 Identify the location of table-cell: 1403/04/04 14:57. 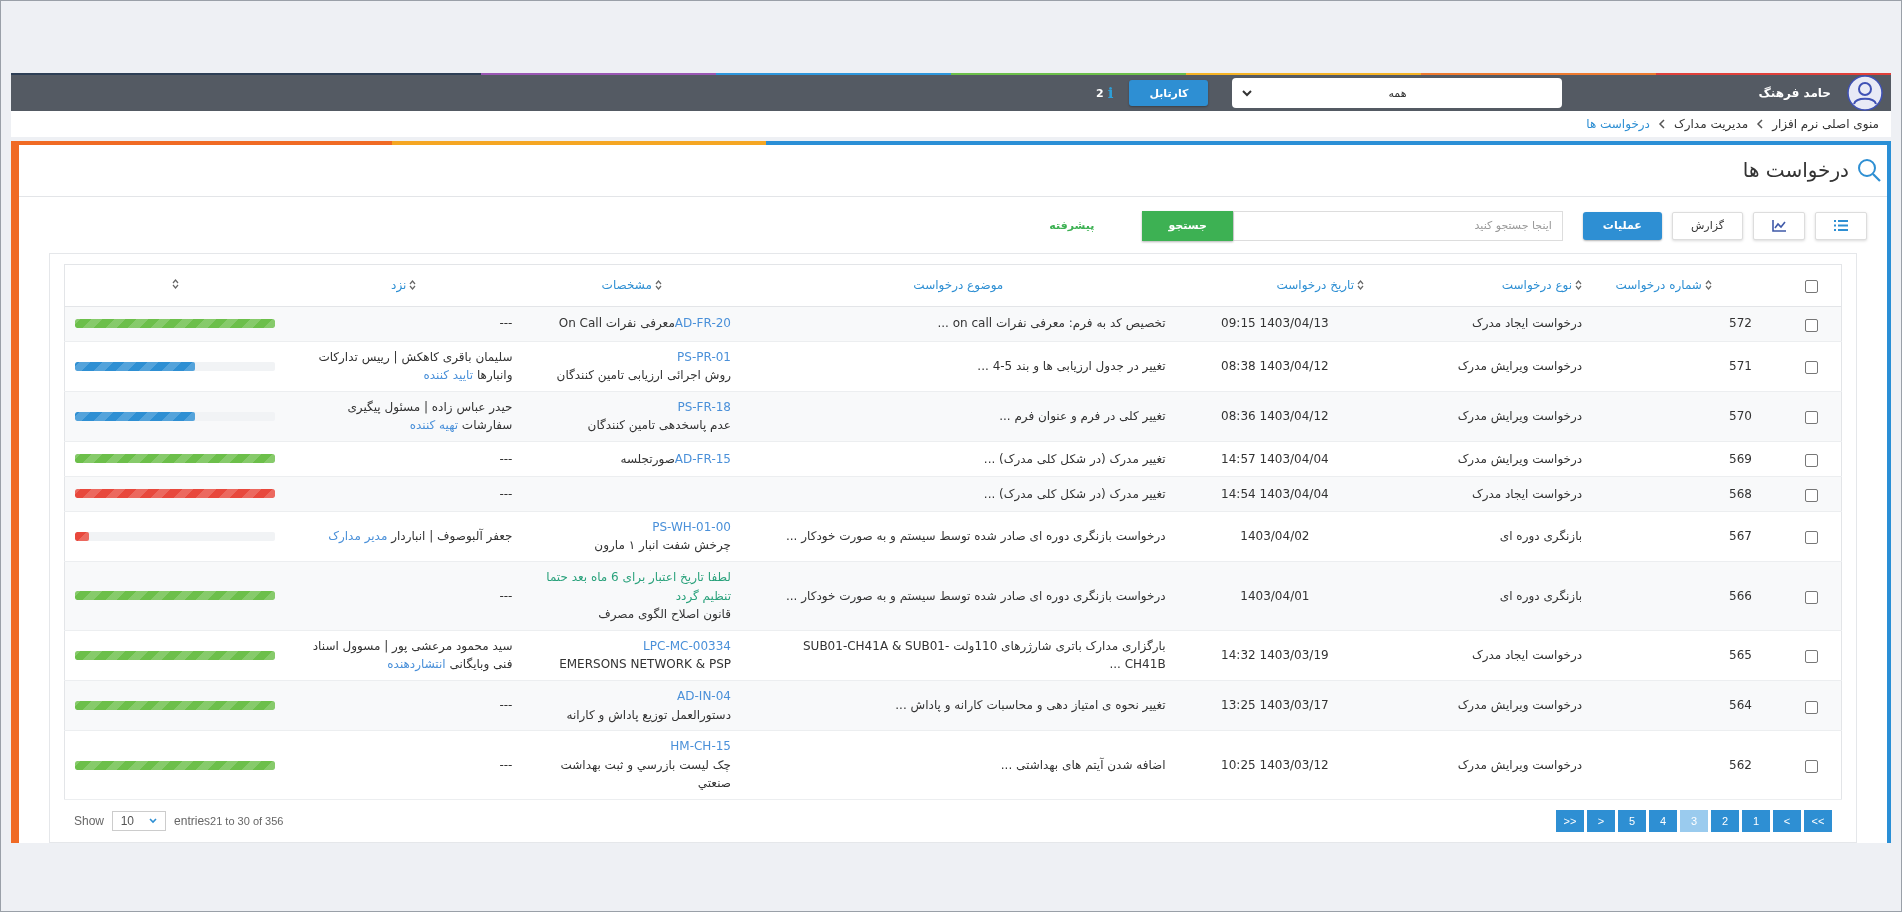
(1275, 458).